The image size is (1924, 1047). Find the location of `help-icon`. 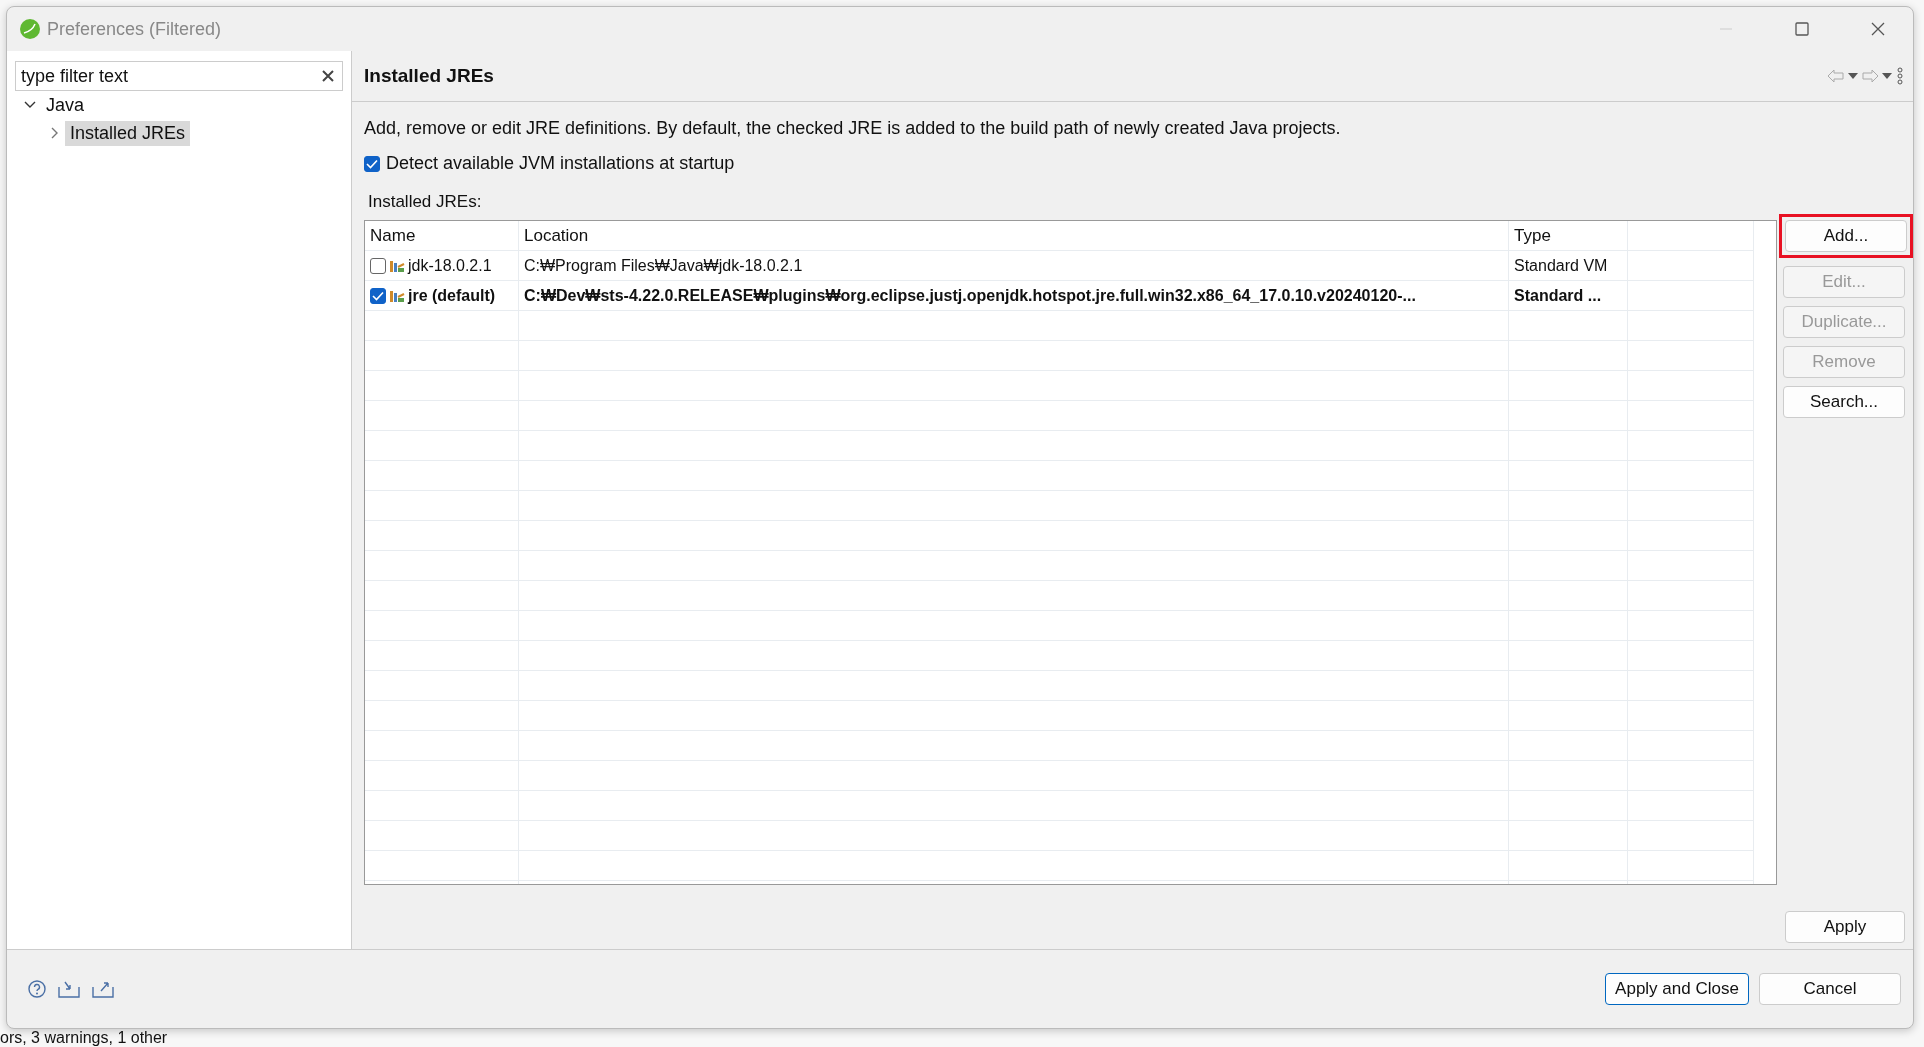

help-icon is located at coordinates (37, 989).